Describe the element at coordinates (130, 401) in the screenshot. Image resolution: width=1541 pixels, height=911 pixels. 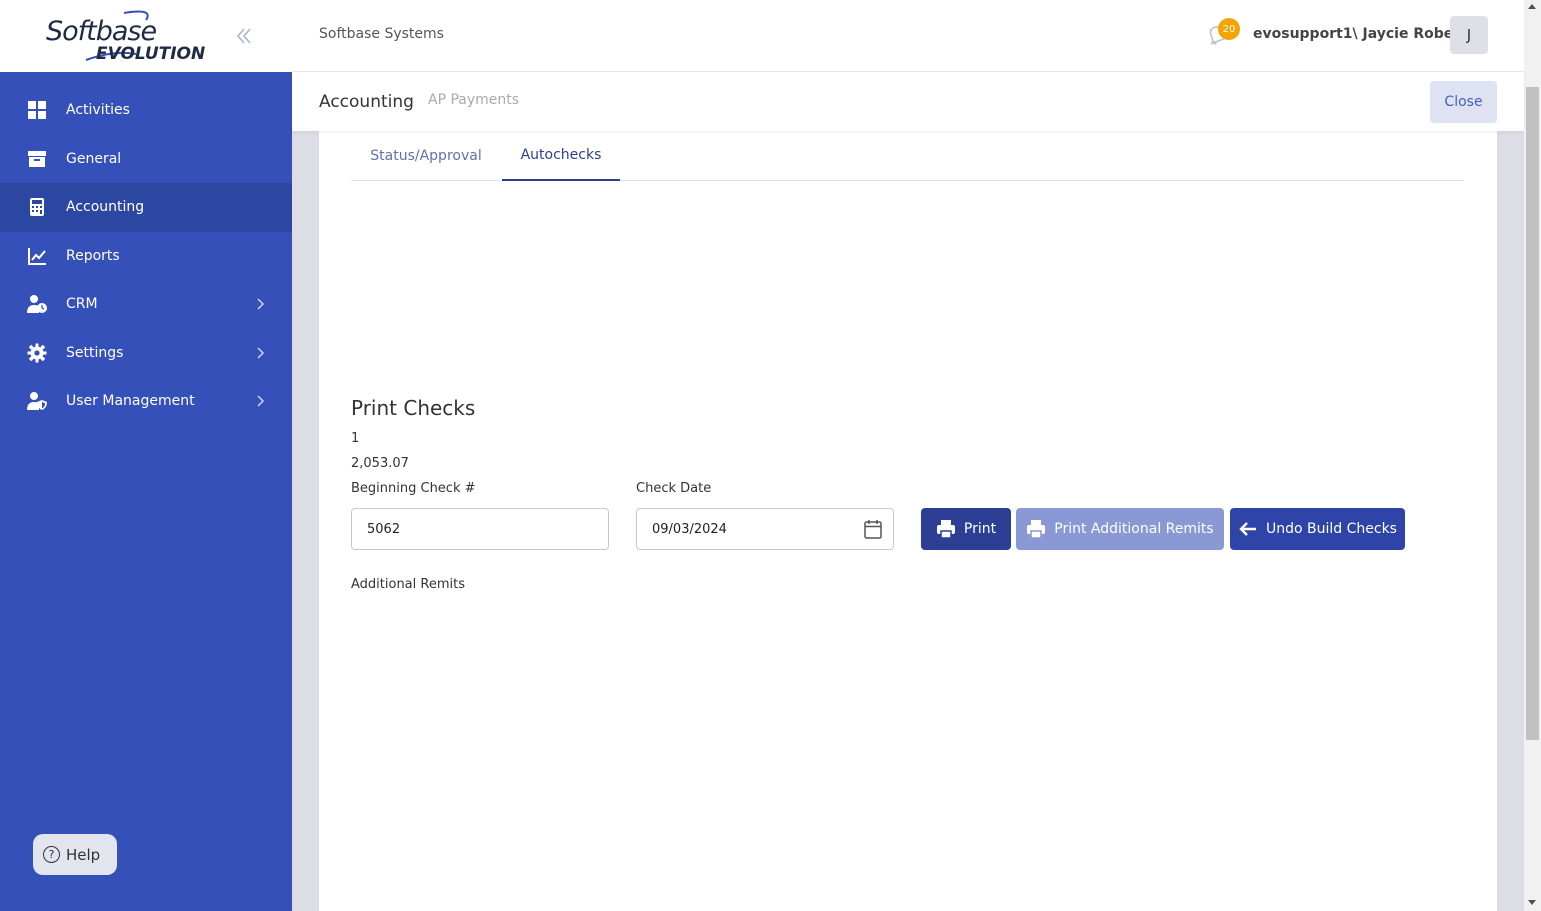
I see `sidebar-item-label: User Management` at that location.